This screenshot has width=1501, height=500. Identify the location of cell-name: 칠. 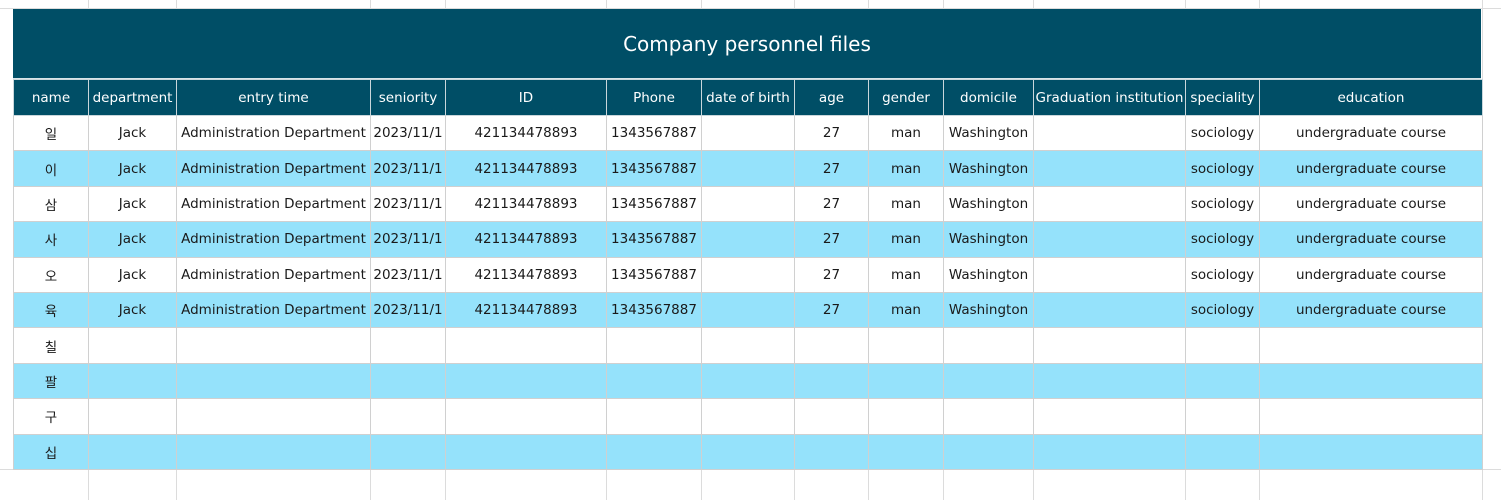
(51, 345).